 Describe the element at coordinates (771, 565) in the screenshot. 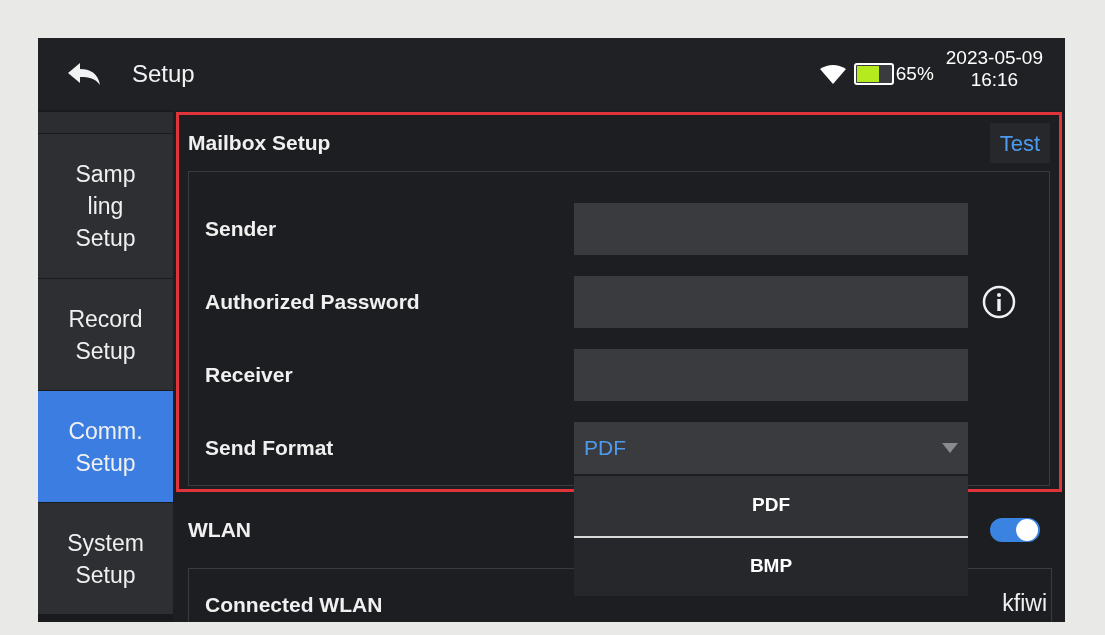

I see `dropdown-option: BMP` at that location.